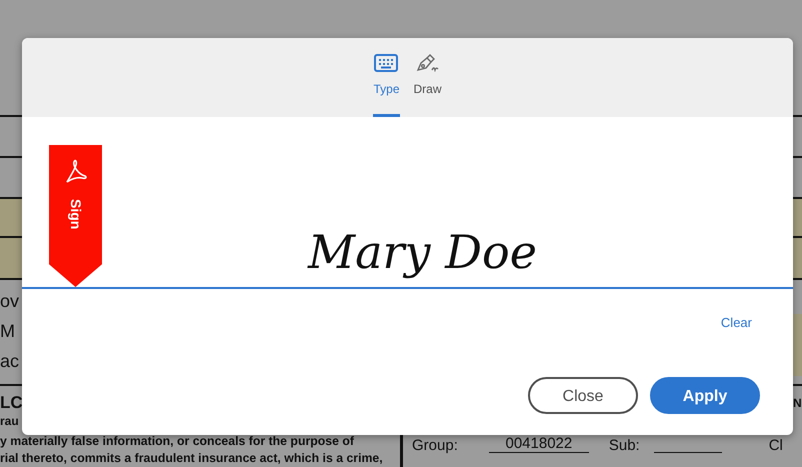 The height and width of the screenshot is (467, 802). What do you see at coordinates (624, 446) in the screenshot?
I see `field-label: Sub:` at bounding box center [624, 446].